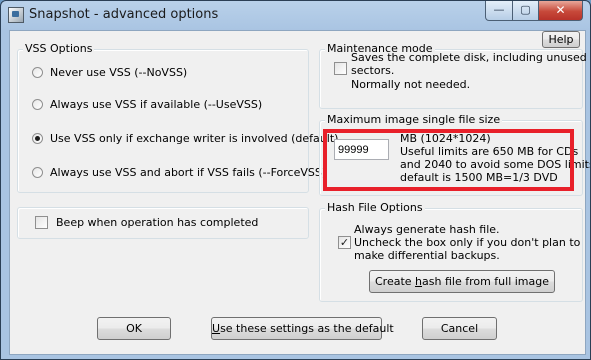 The width and height of the screenshot is (591, 360). I want to click on vss-always-radio, so click(37, 104).